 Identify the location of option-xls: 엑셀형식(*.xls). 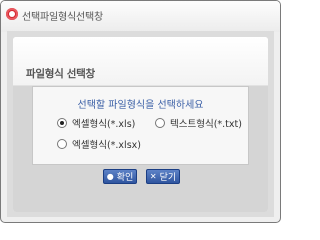
(96, 123).